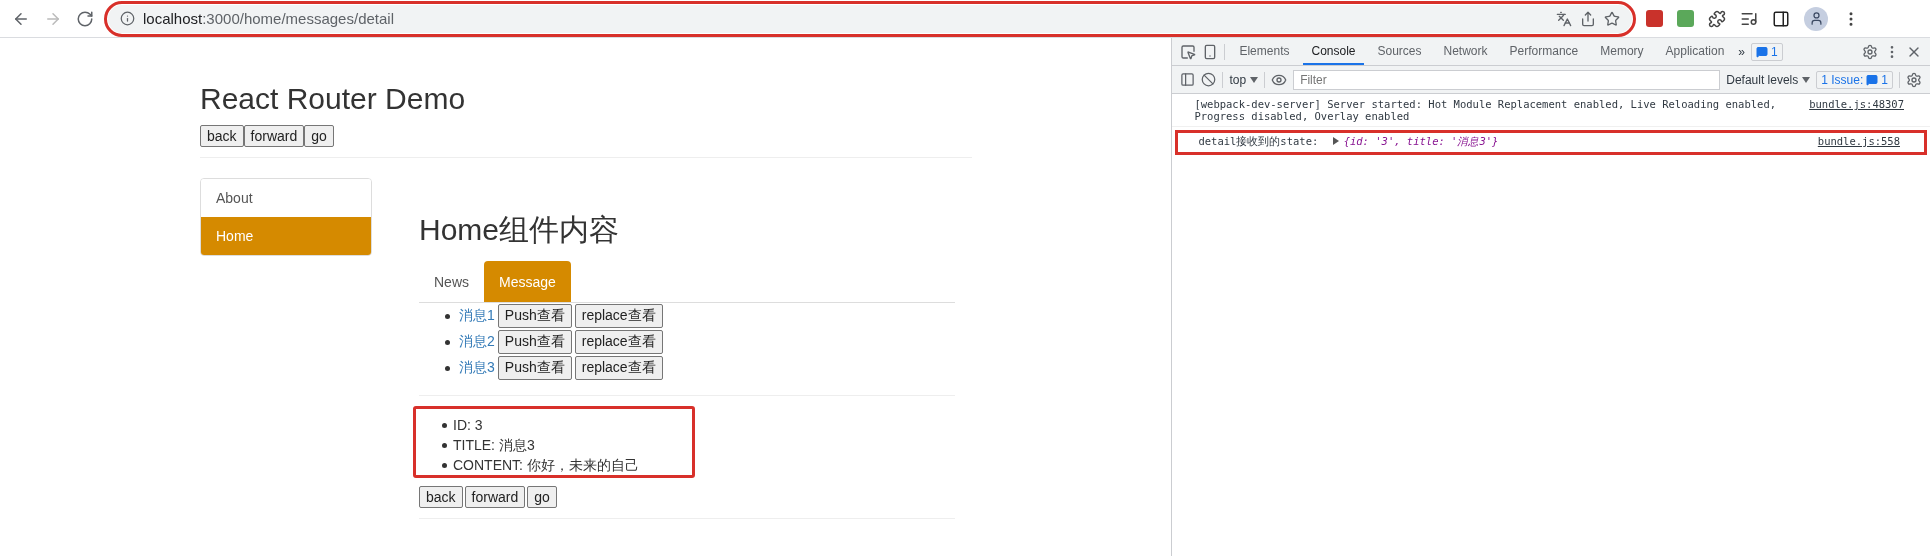 Image resolution: width=1930 pixels, height=556 pixels. I want to click on share-icon, so click(1588, 18).